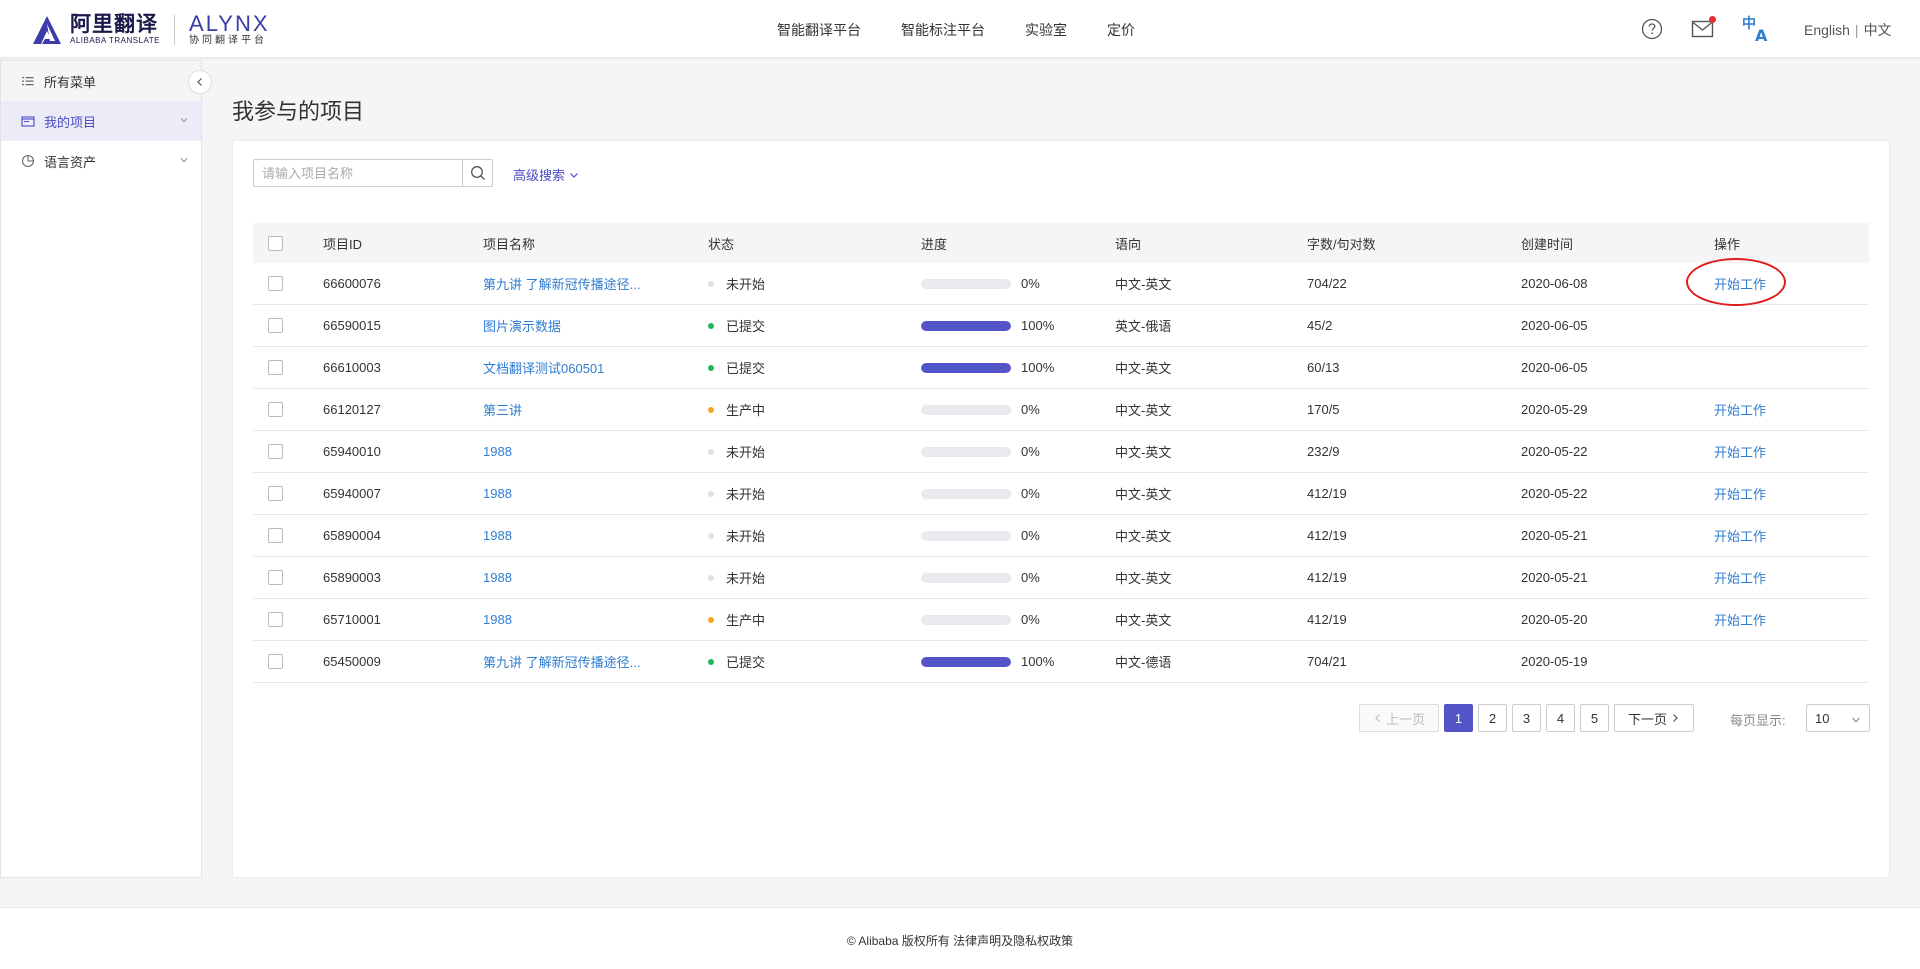 The image size is (1920, 969). I want to click on project-name-link: 第三讲, so click(502, 409).